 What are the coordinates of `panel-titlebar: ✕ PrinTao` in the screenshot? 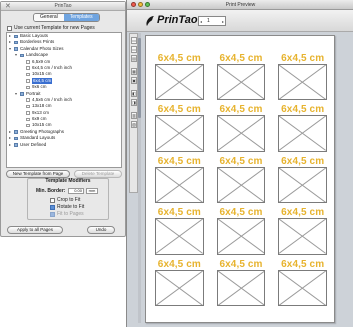 It's located at (63, 6).